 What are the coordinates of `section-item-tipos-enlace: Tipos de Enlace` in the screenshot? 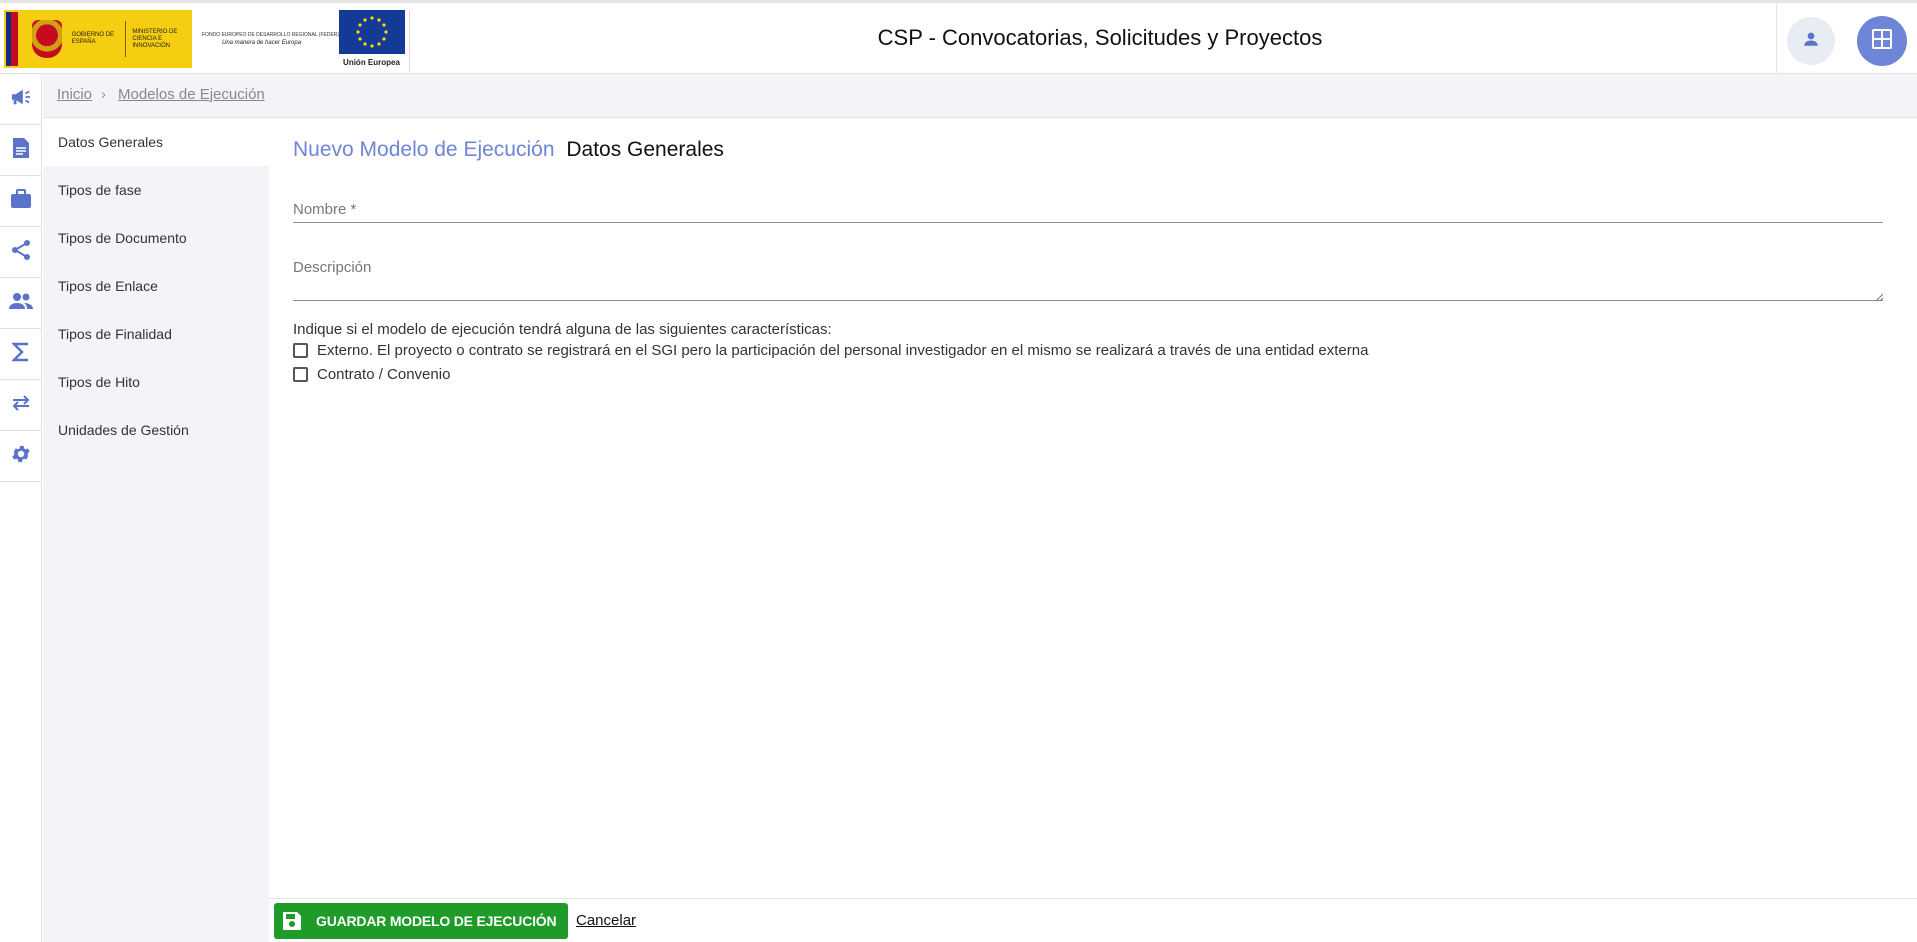 It's located at (156, 286).